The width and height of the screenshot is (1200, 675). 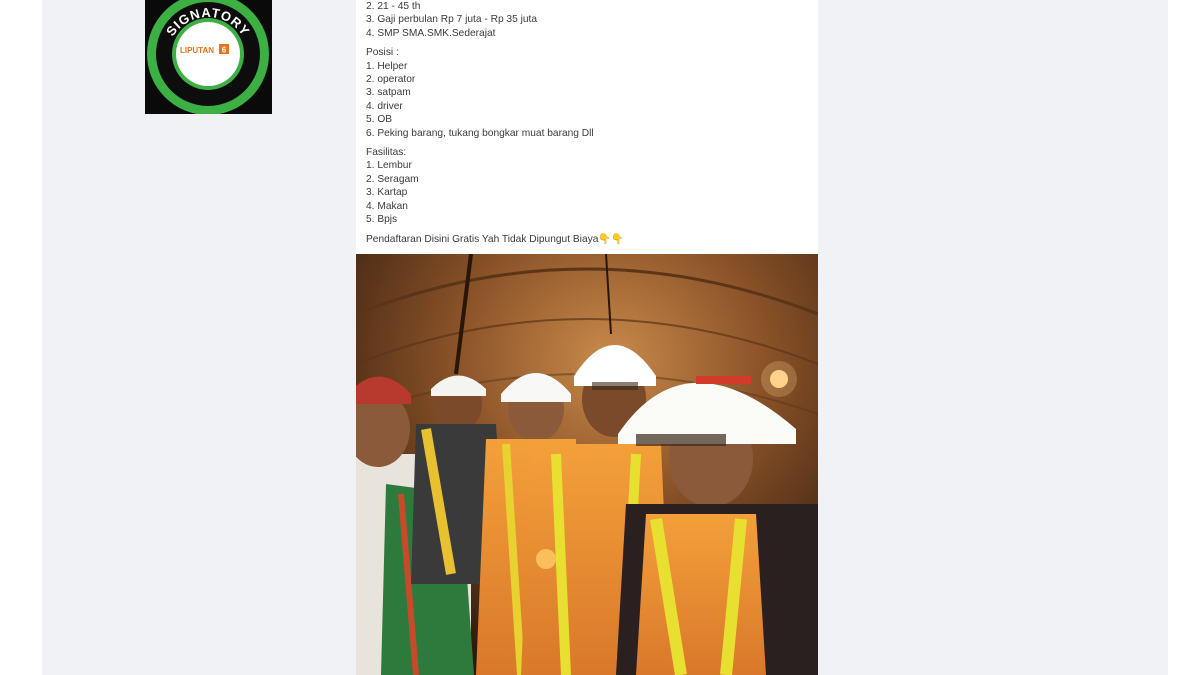 What do you see at coordinates (379, 120) in the screenshot?
I see `position-item: 5. OB` at bounding box center [379, 120].